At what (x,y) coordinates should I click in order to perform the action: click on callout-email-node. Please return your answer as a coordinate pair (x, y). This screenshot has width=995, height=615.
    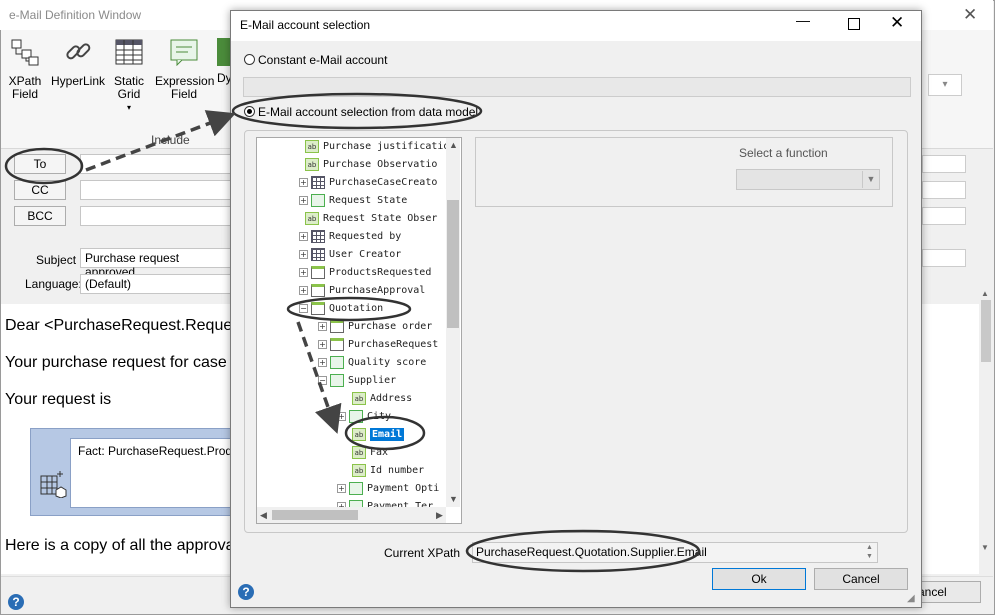
    Looking at the image, I should click on (385, 433).